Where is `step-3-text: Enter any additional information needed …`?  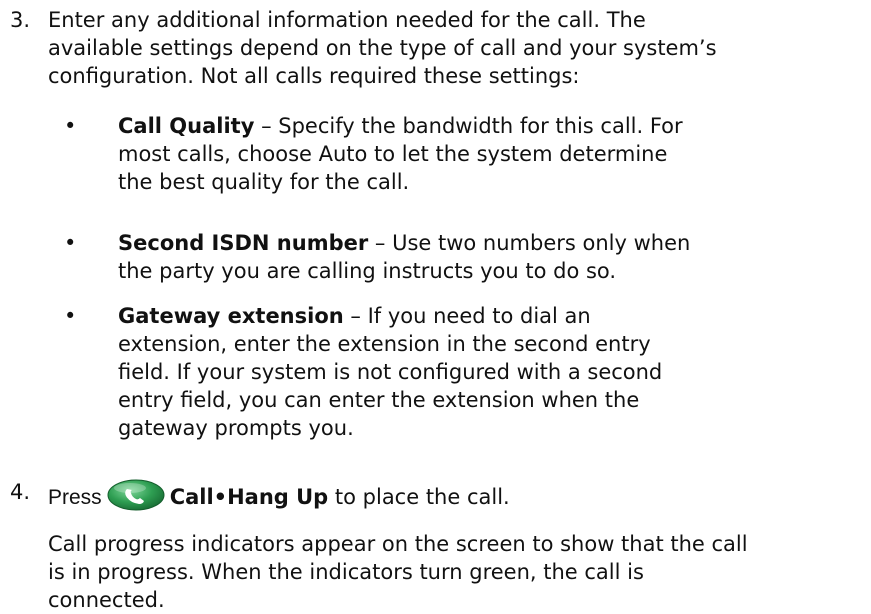
step-3-text: Enter any additional information needed … is located at coordinates (382, 48).